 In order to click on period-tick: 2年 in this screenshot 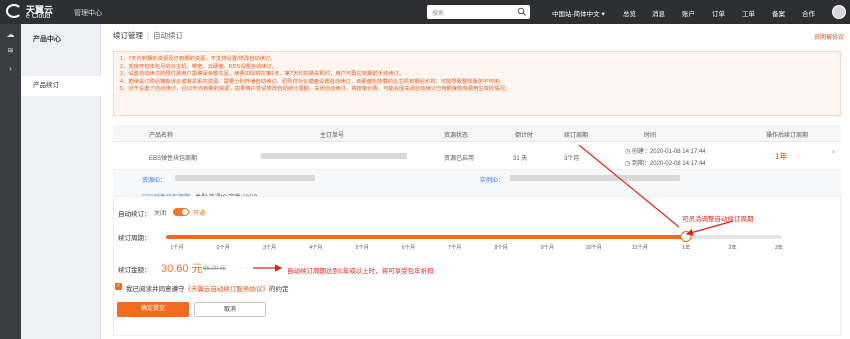, I will do `click(733, 247)`.